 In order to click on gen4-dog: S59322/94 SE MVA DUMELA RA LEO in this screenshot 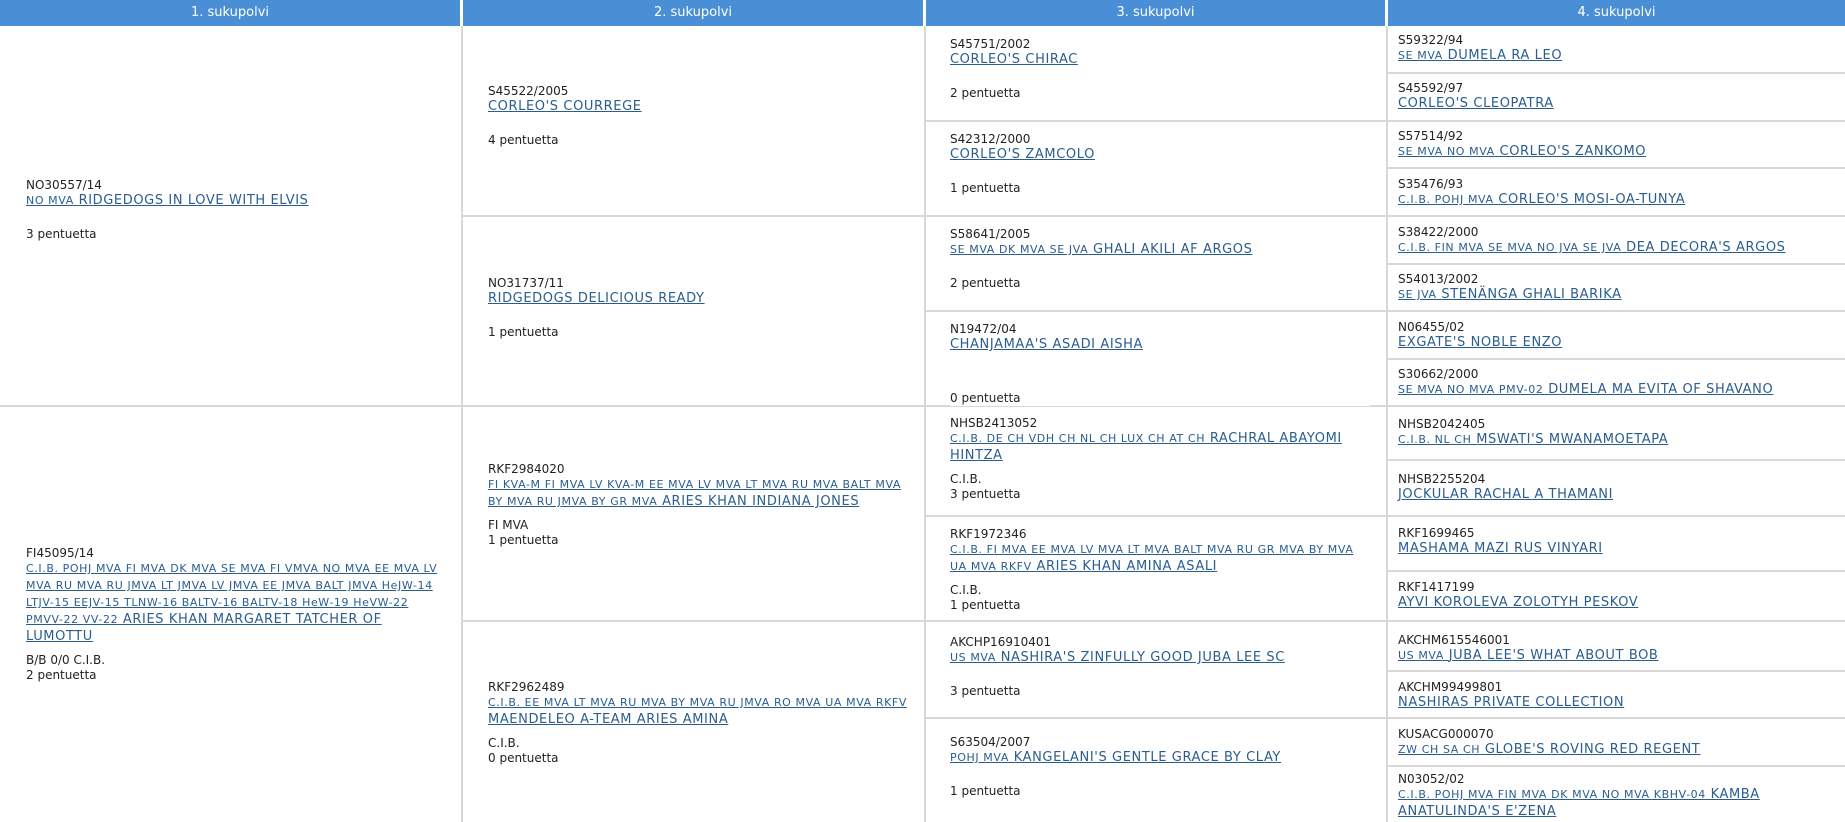, I will do `click(1618, 48)`.